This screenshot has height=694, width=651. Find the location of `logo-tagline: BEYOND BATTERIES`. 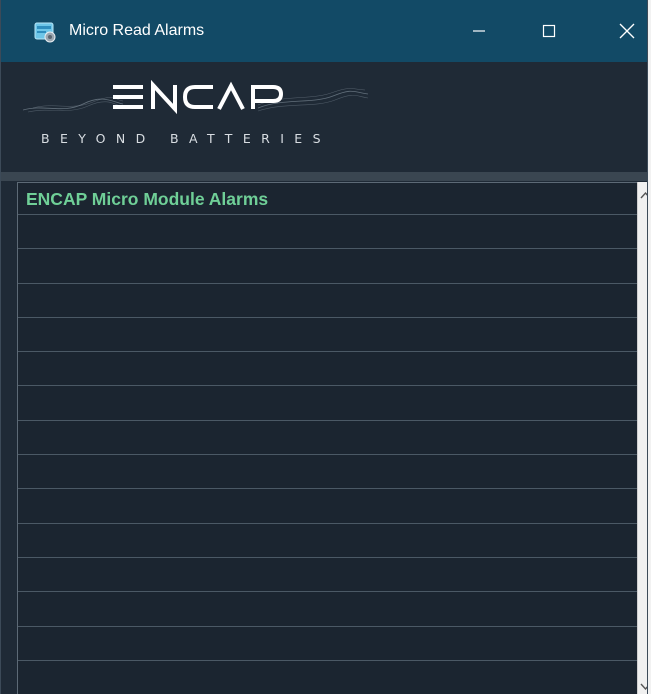

logo-tagline: BEYOND BATTERIES is located at coordinates (186, 138).